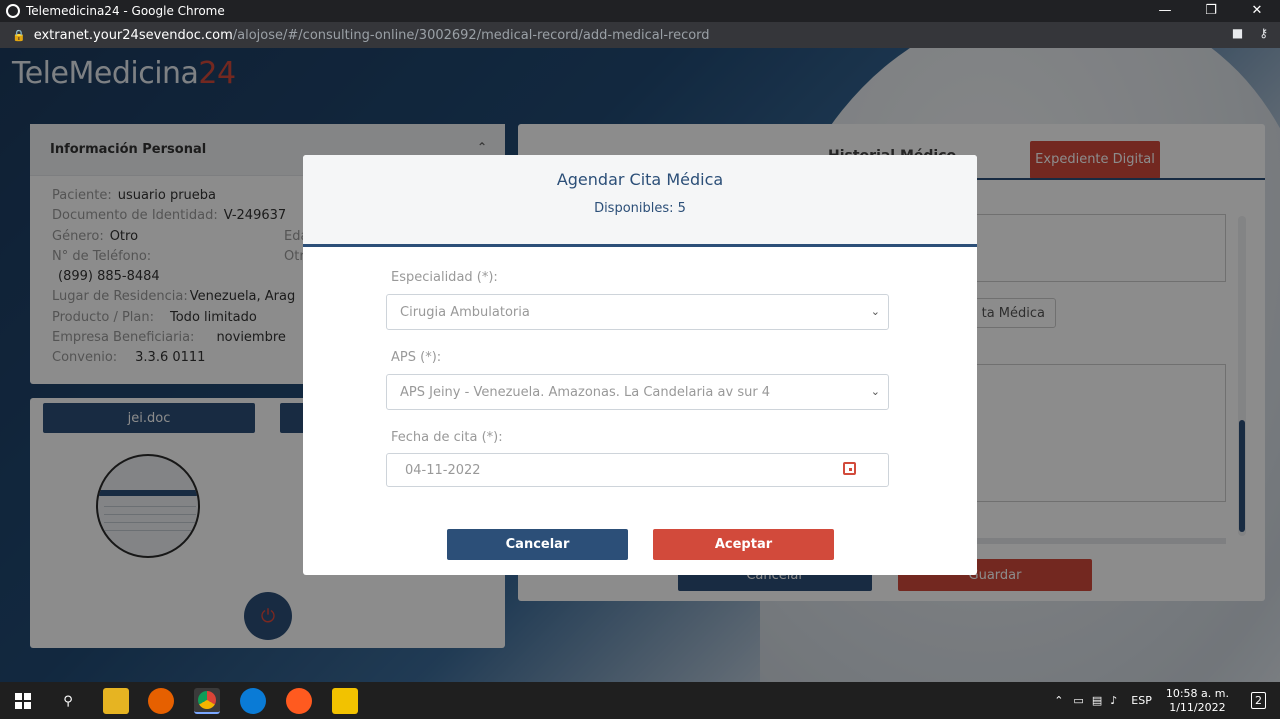 This screenshot has width=1280, height=719. What do you see at coordinates (443, 470) in the screenshot?
I see `fecha-value: 04-11-2022` at bounding box center [443, 470].